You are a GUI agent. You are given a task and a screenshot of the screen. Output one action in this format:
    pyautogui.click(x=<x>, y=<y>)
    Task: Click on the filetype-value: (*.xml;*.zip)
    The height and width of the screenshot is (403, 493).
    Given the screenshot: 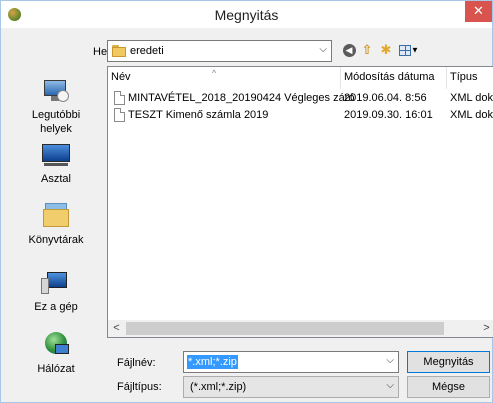 What is the action you would take?
    pyautogui.click(x=218, y=387)
    